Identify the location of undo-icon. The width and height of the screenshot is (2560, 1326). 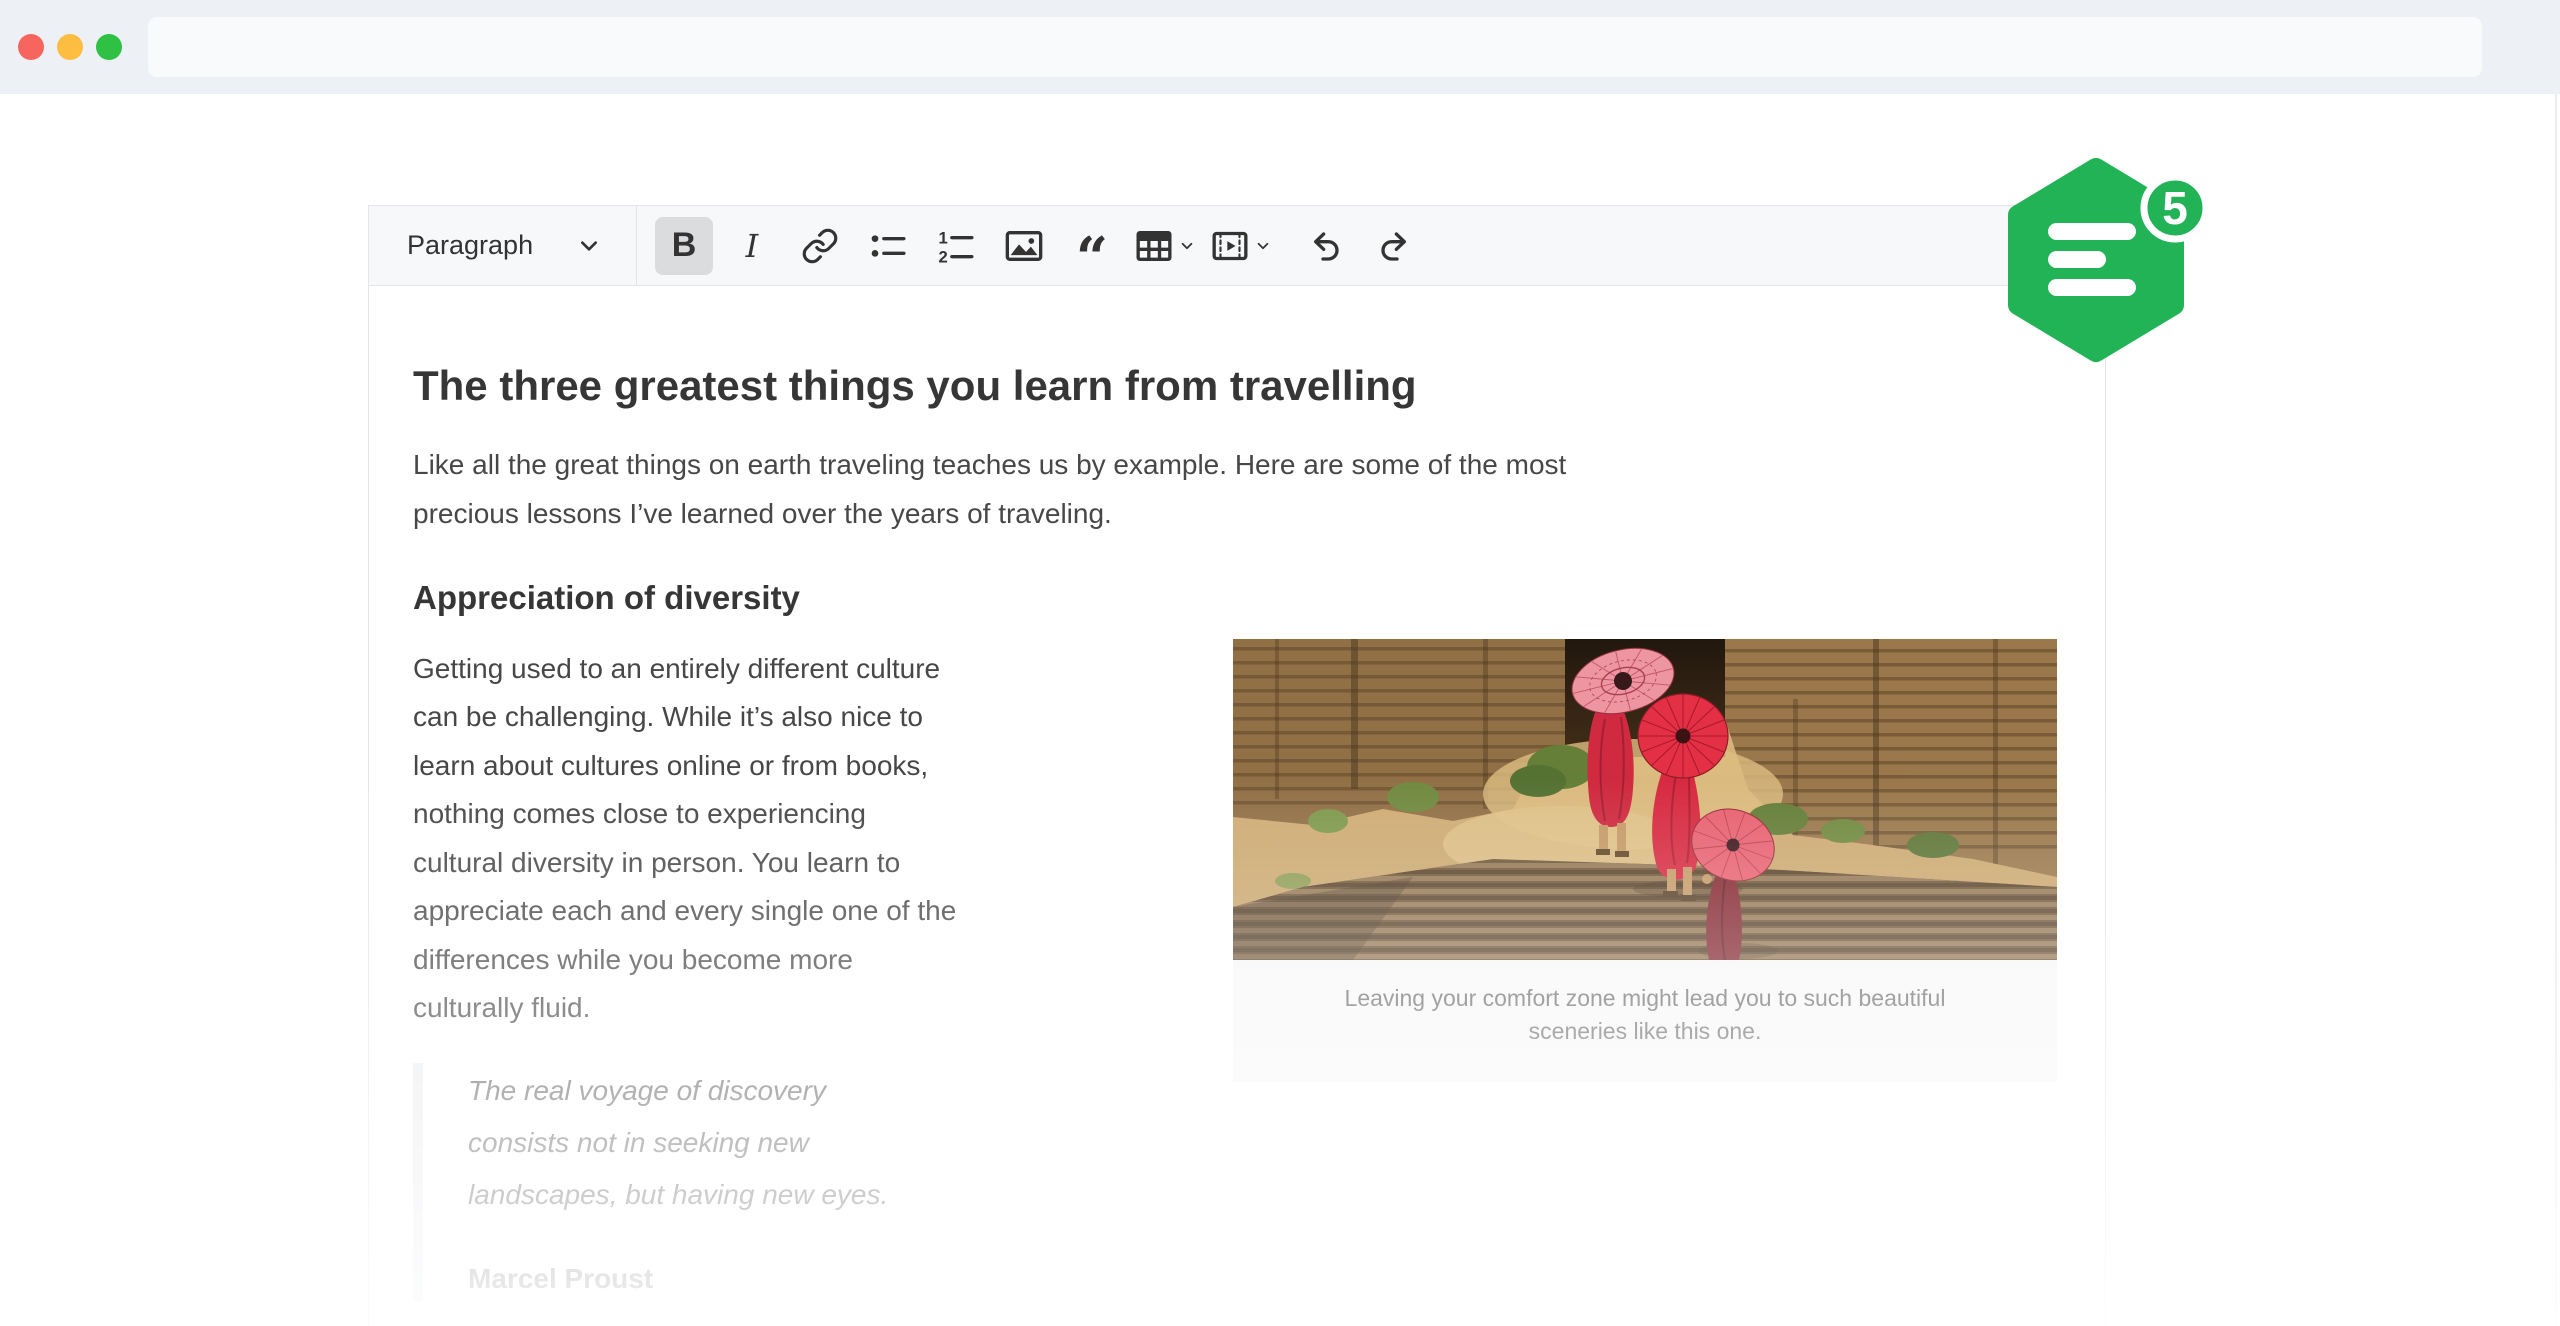
(1326, 246).